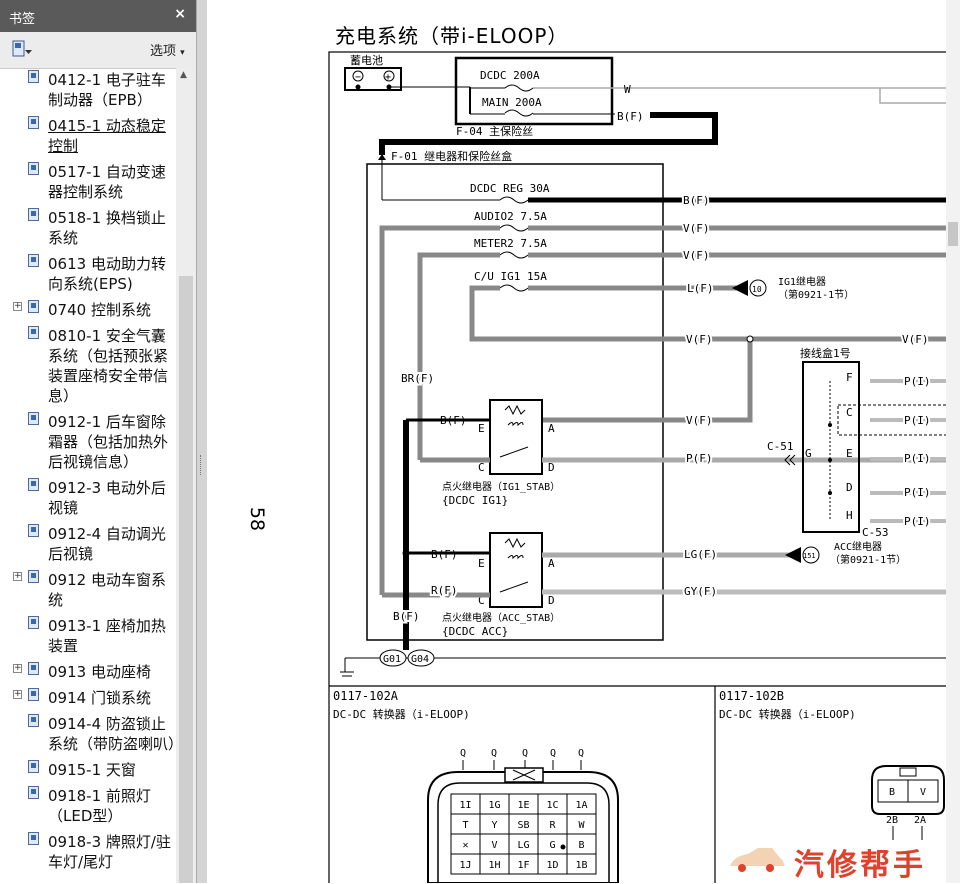  What do you see at coordinates (849, 453) in the screenshot?
I see `jb-pin-e: E` at bounding box center [849, 453].